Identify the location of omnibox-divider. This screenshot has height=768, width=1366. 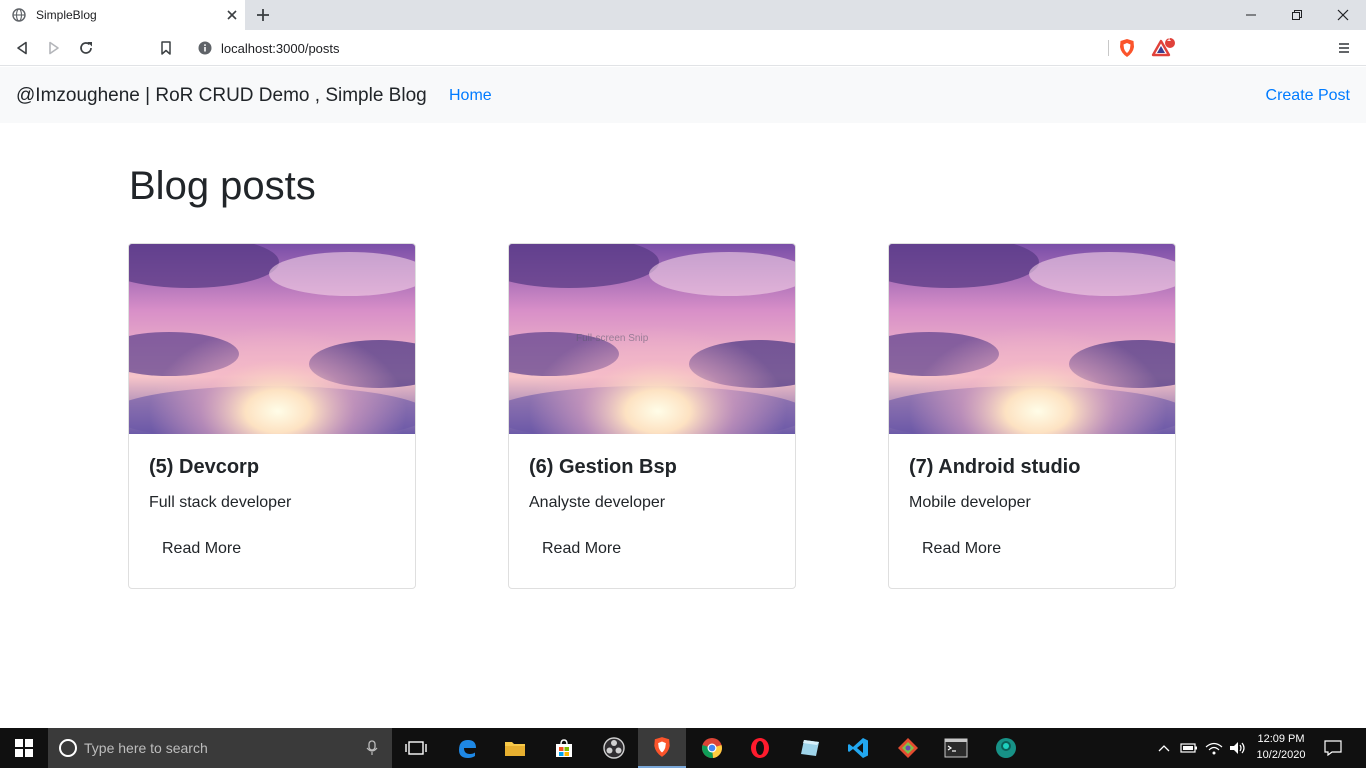
(1108, 48).